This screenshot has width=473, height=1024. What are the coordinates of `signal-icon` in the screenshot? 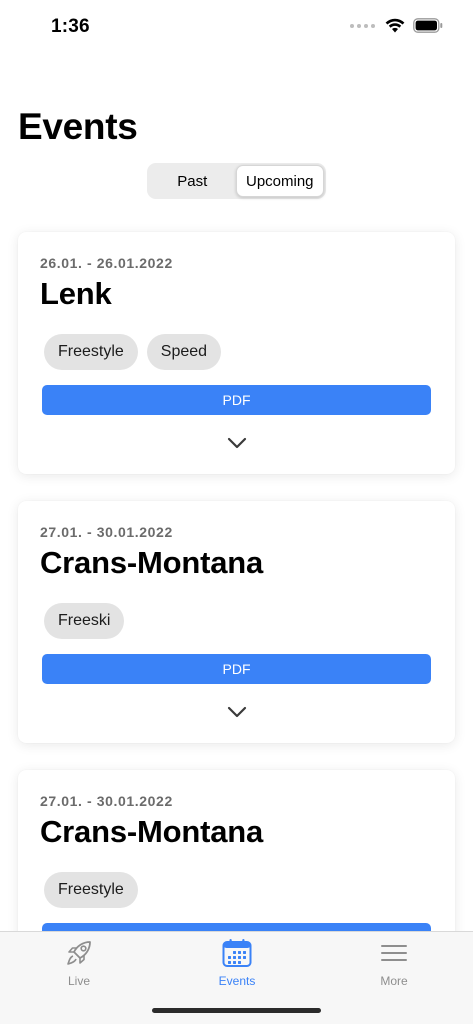 It's located at (362, 25).